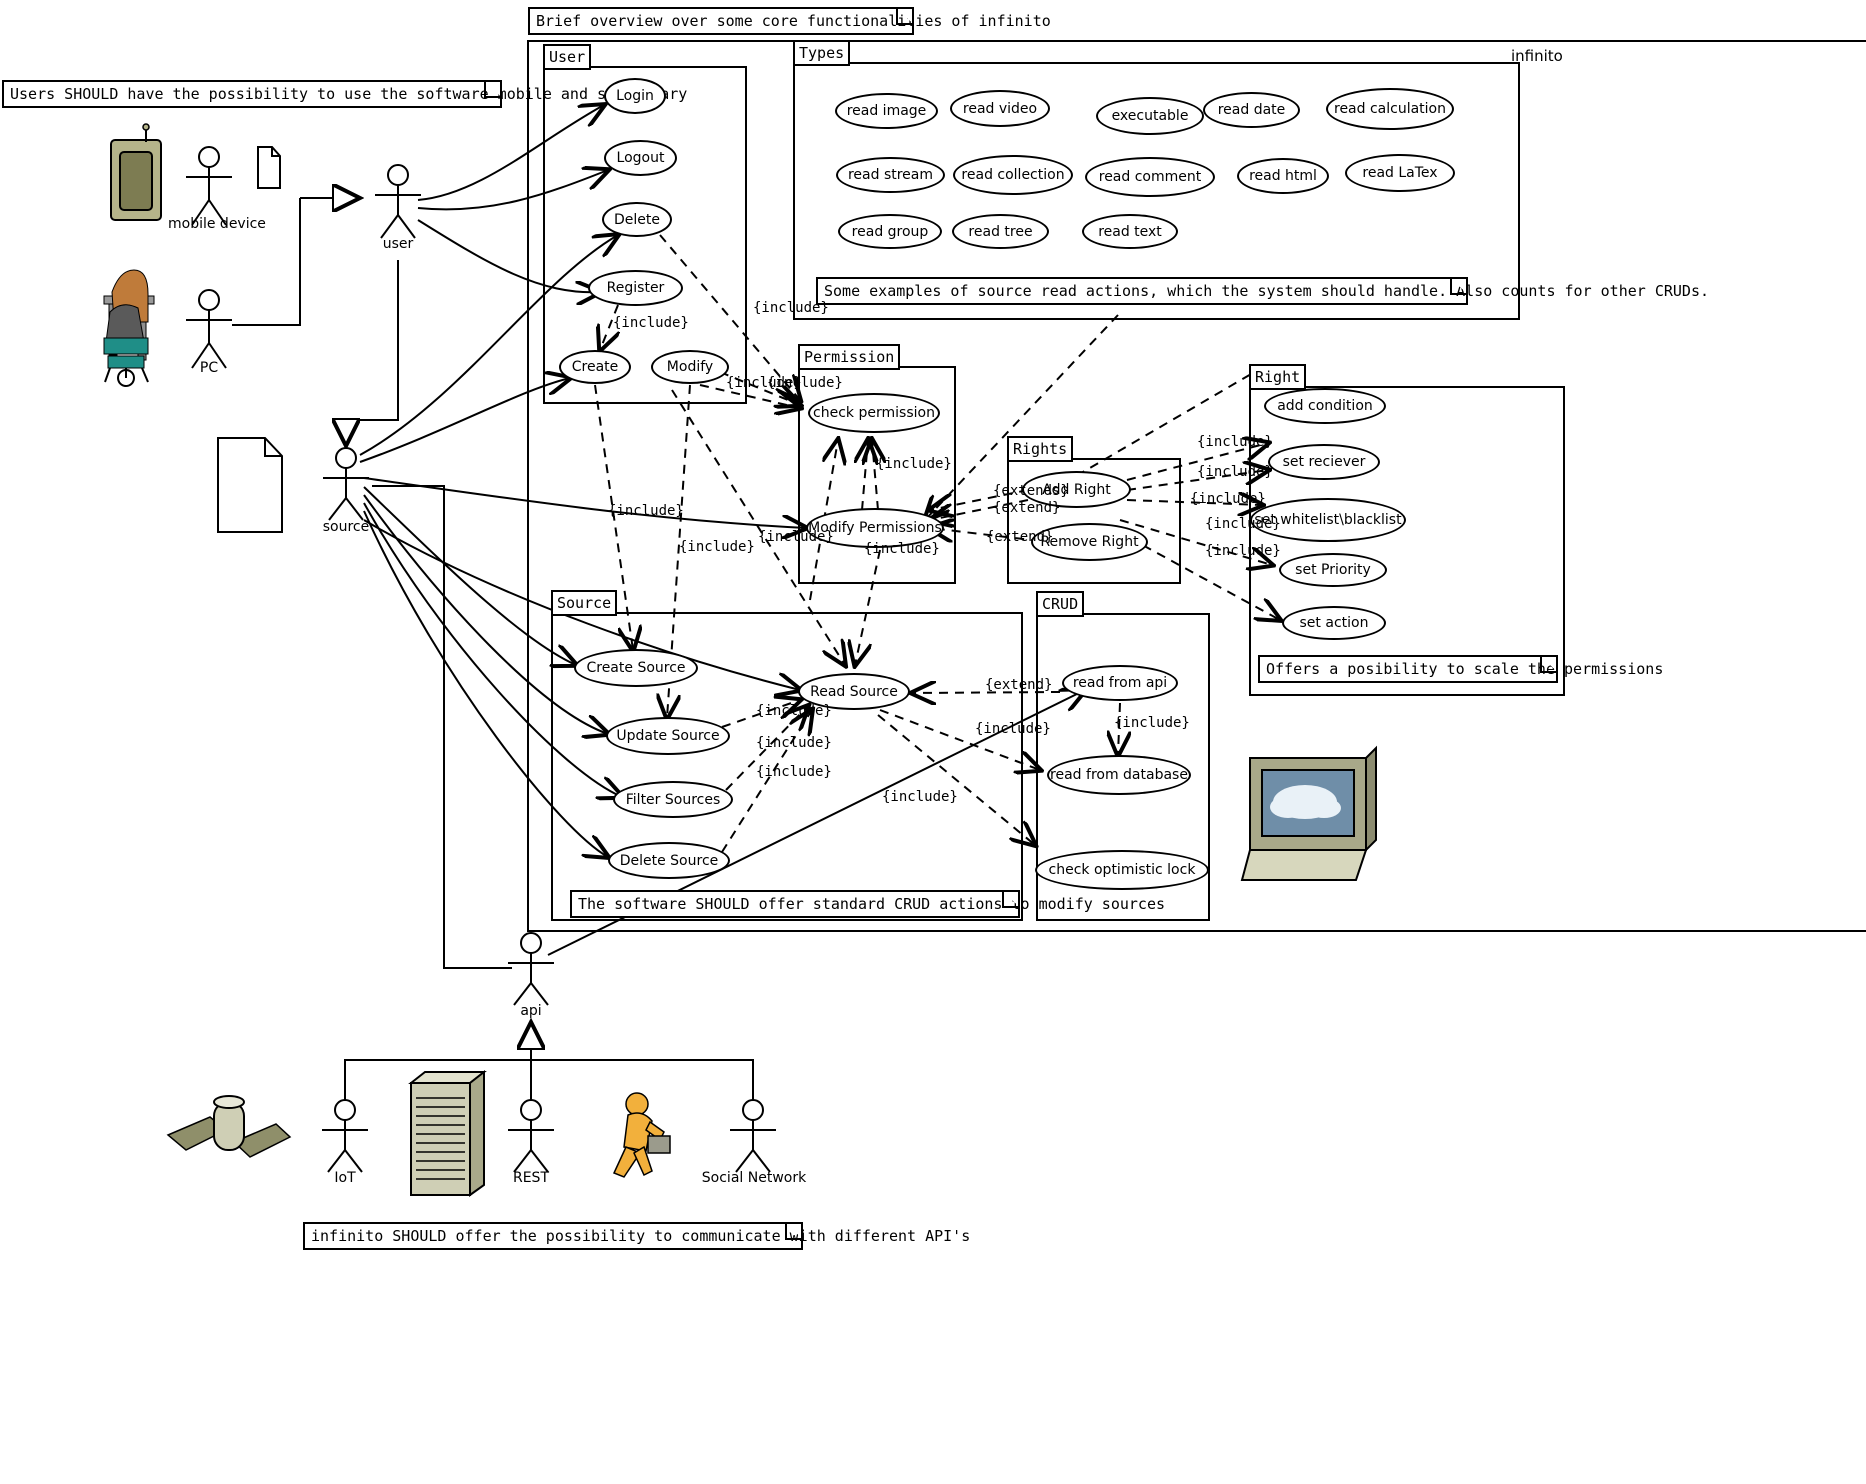 The image size is (1866, 1484). What do you see at coordinates (902, 549) in the screenshot?
I see `relation-stereotype-8: {include}` at bounding box center [902, 549].